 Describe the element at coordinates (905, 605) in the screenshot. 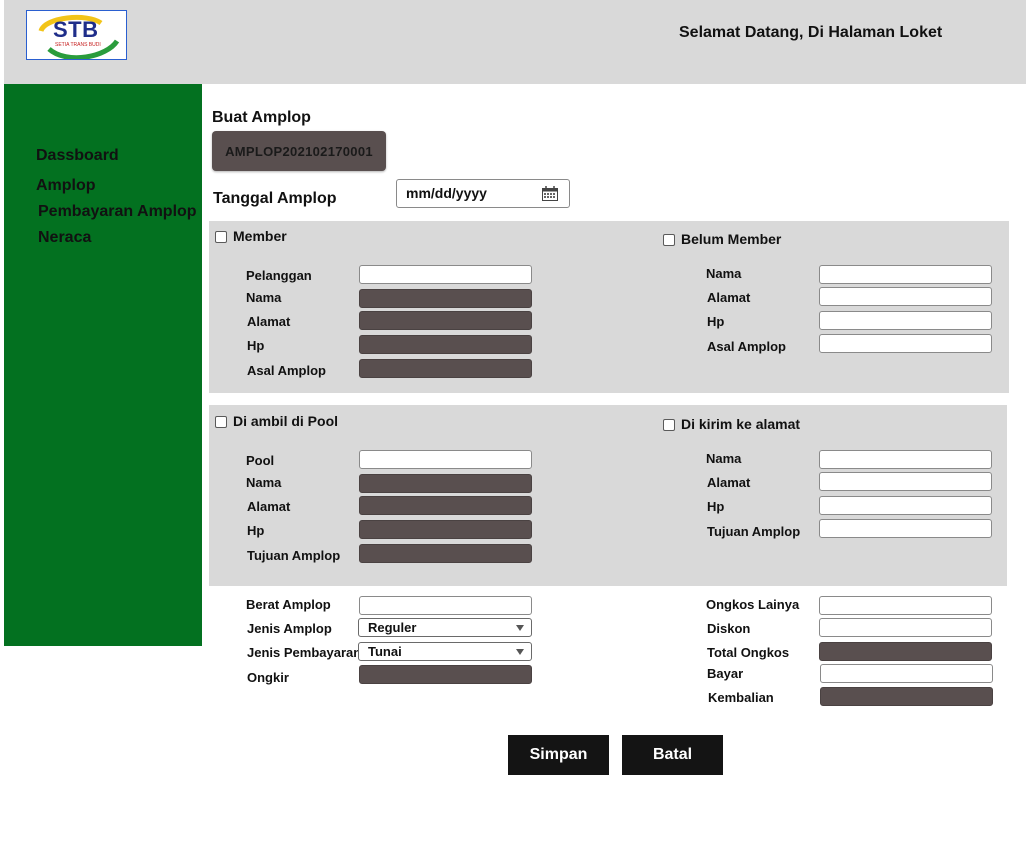

I see `ongkos-lainya-input` at that location.